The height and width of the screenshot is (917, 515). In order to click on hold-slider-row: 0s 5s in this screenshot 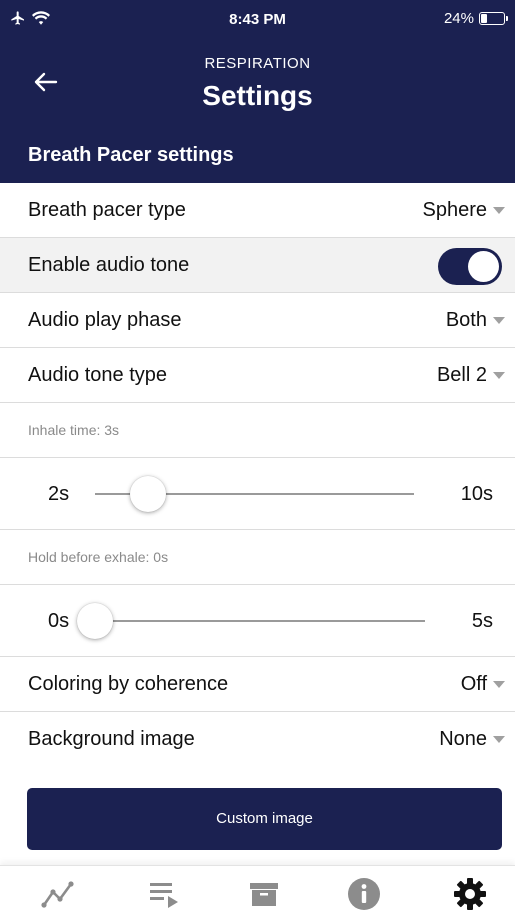, I will do `click(257, 621)`.